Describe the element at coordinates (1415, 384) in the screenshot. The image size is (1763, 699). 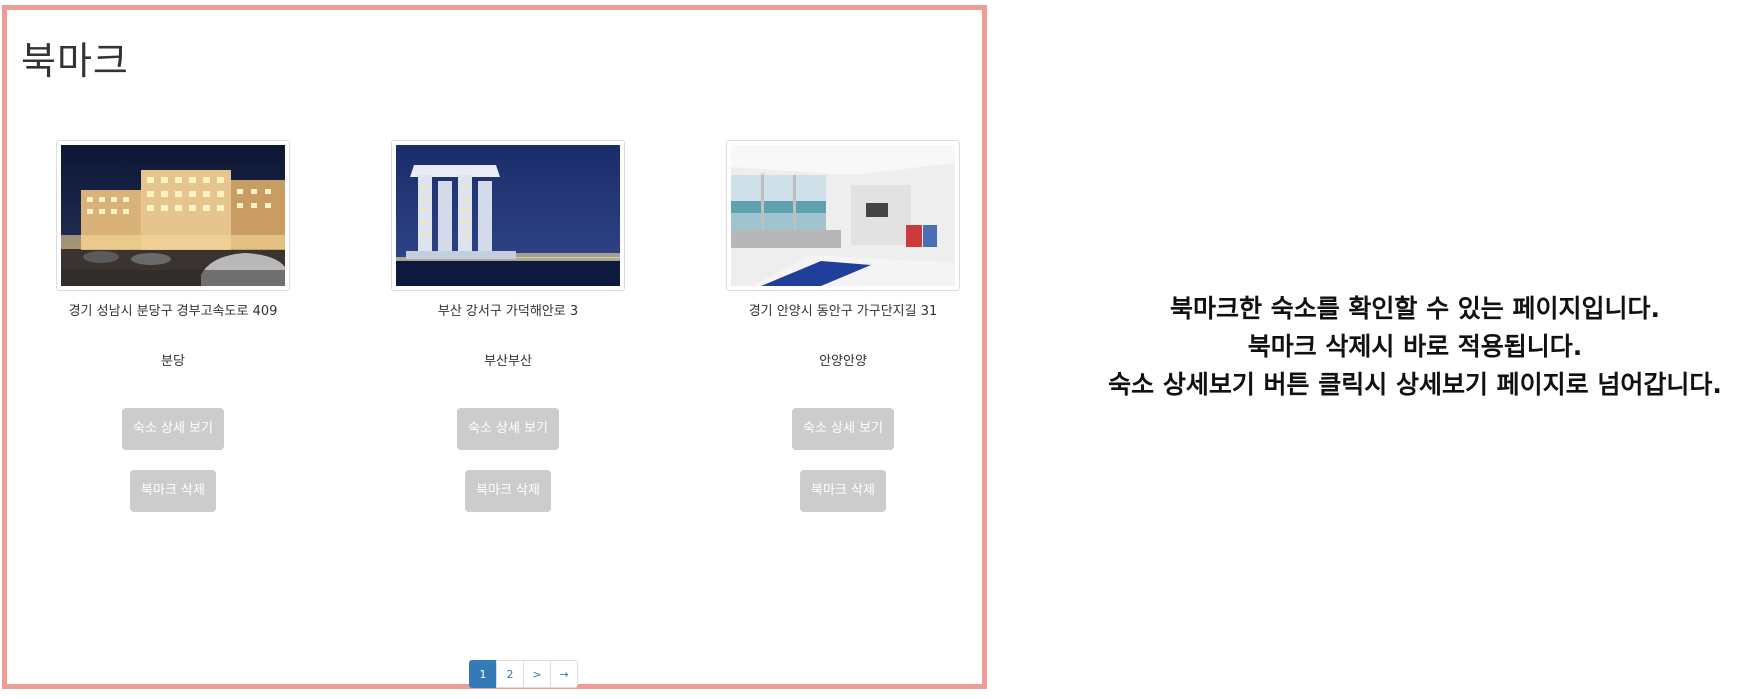
I see `description-line: 숙소 상세보기 버튼 클릭시 상세보기 페이지로 넘어갑니다.` at that location.